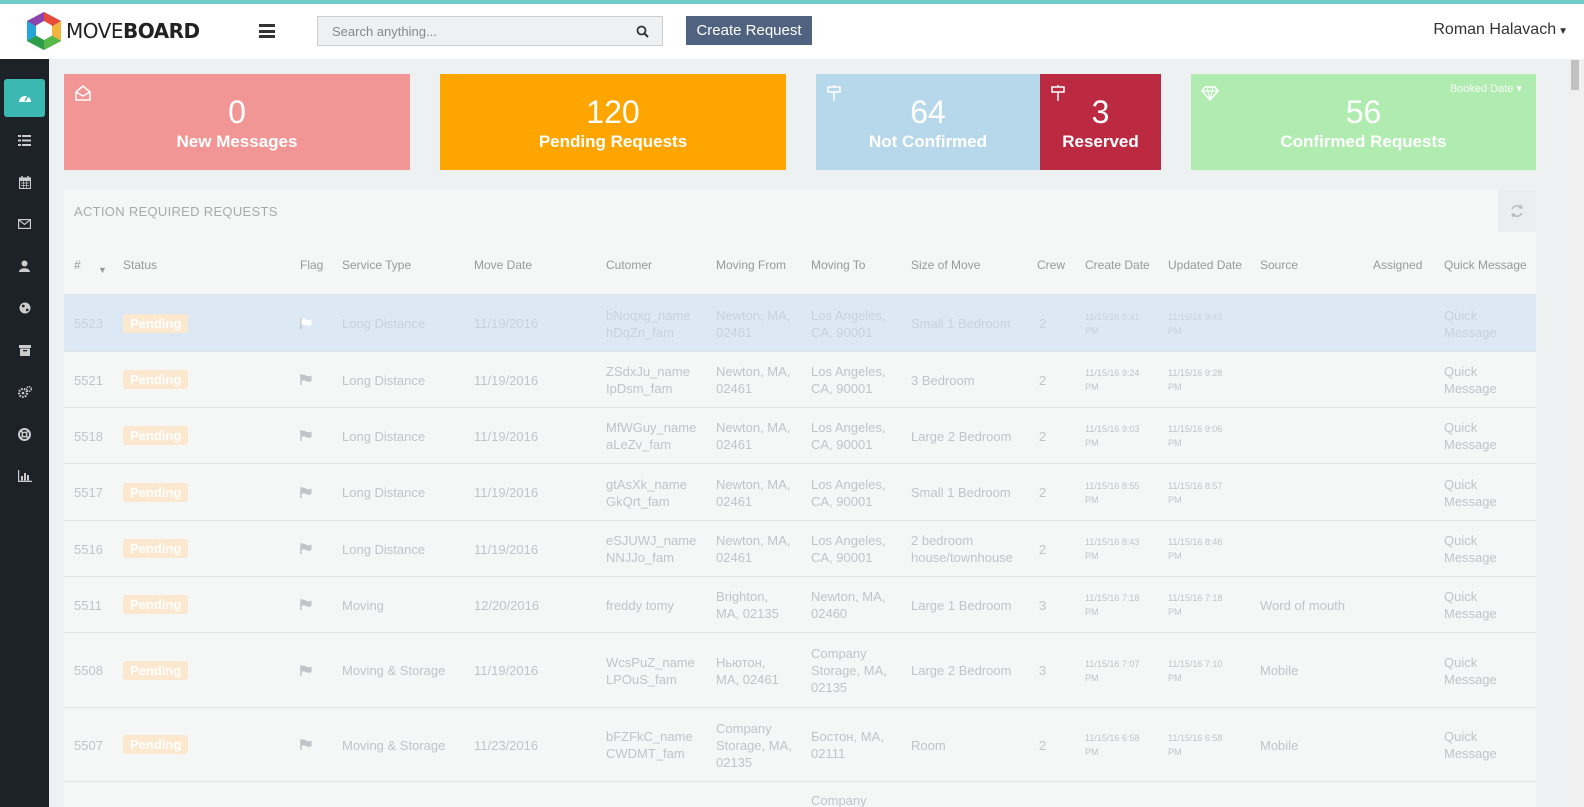 Image resolution: width=1584 pixels, height=807 pixels. I want to click on sidebar-item-messages, so click(24, 224).